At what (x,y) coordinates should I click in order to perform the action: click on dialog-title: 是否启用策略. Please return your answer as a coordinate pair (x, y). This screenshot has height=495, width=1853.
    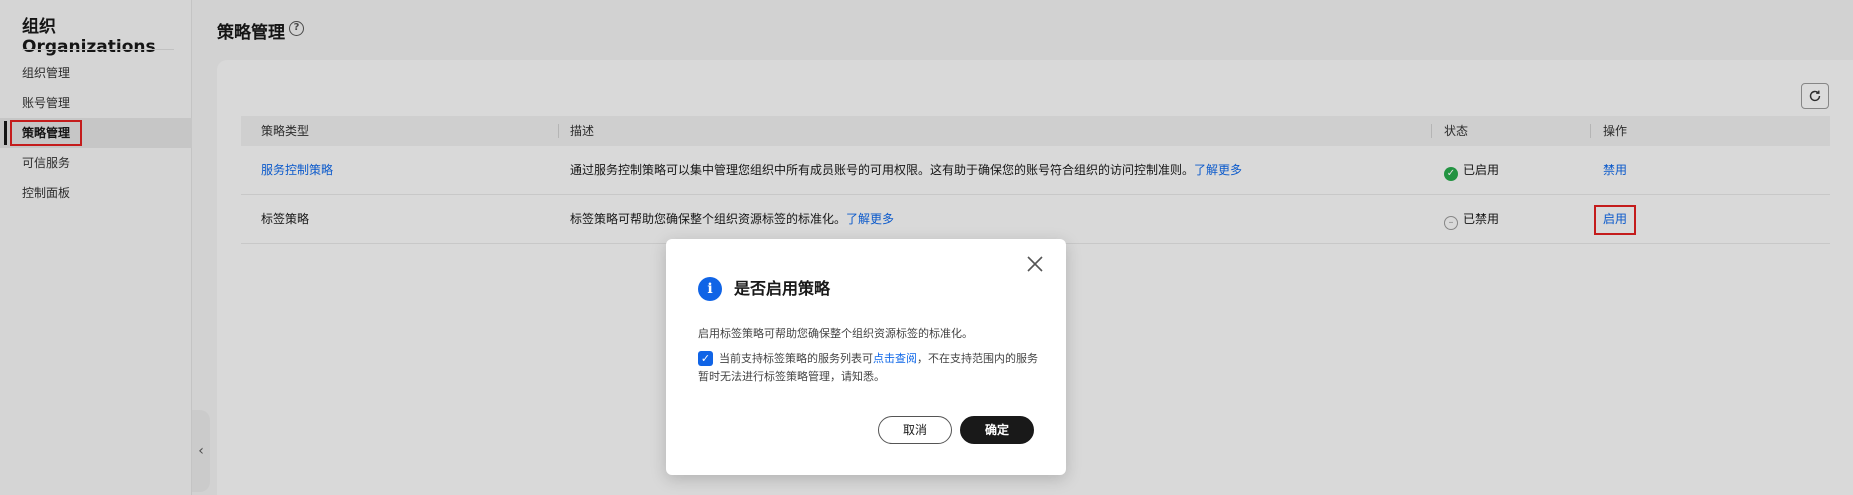
    Looking at the image, I should click on (782, 288).